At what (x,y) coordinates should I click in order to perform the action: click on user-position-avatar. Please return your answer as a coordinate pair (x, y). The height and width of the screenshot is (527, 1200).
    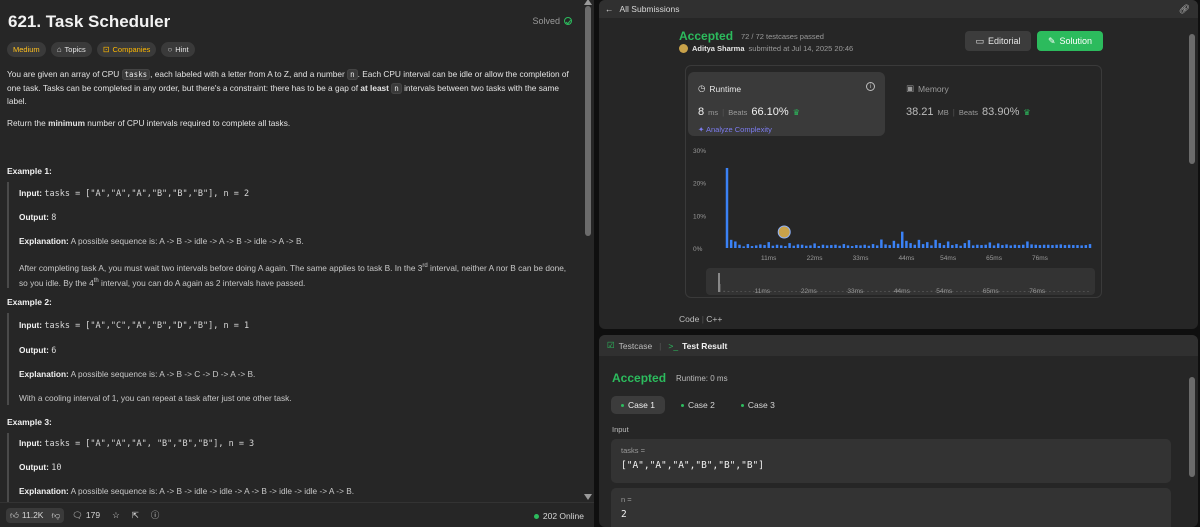
    Looking at the image, I should click on (784, 232).